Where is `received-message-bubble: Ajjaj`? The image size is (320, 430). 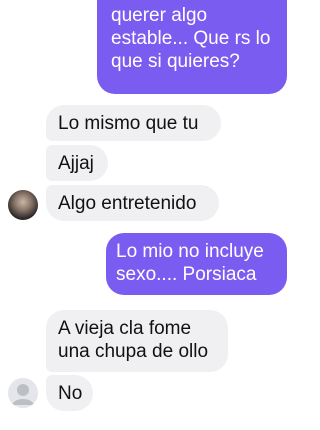
received-message-bubble: Ajjaj is located at coordinates (77, 163).